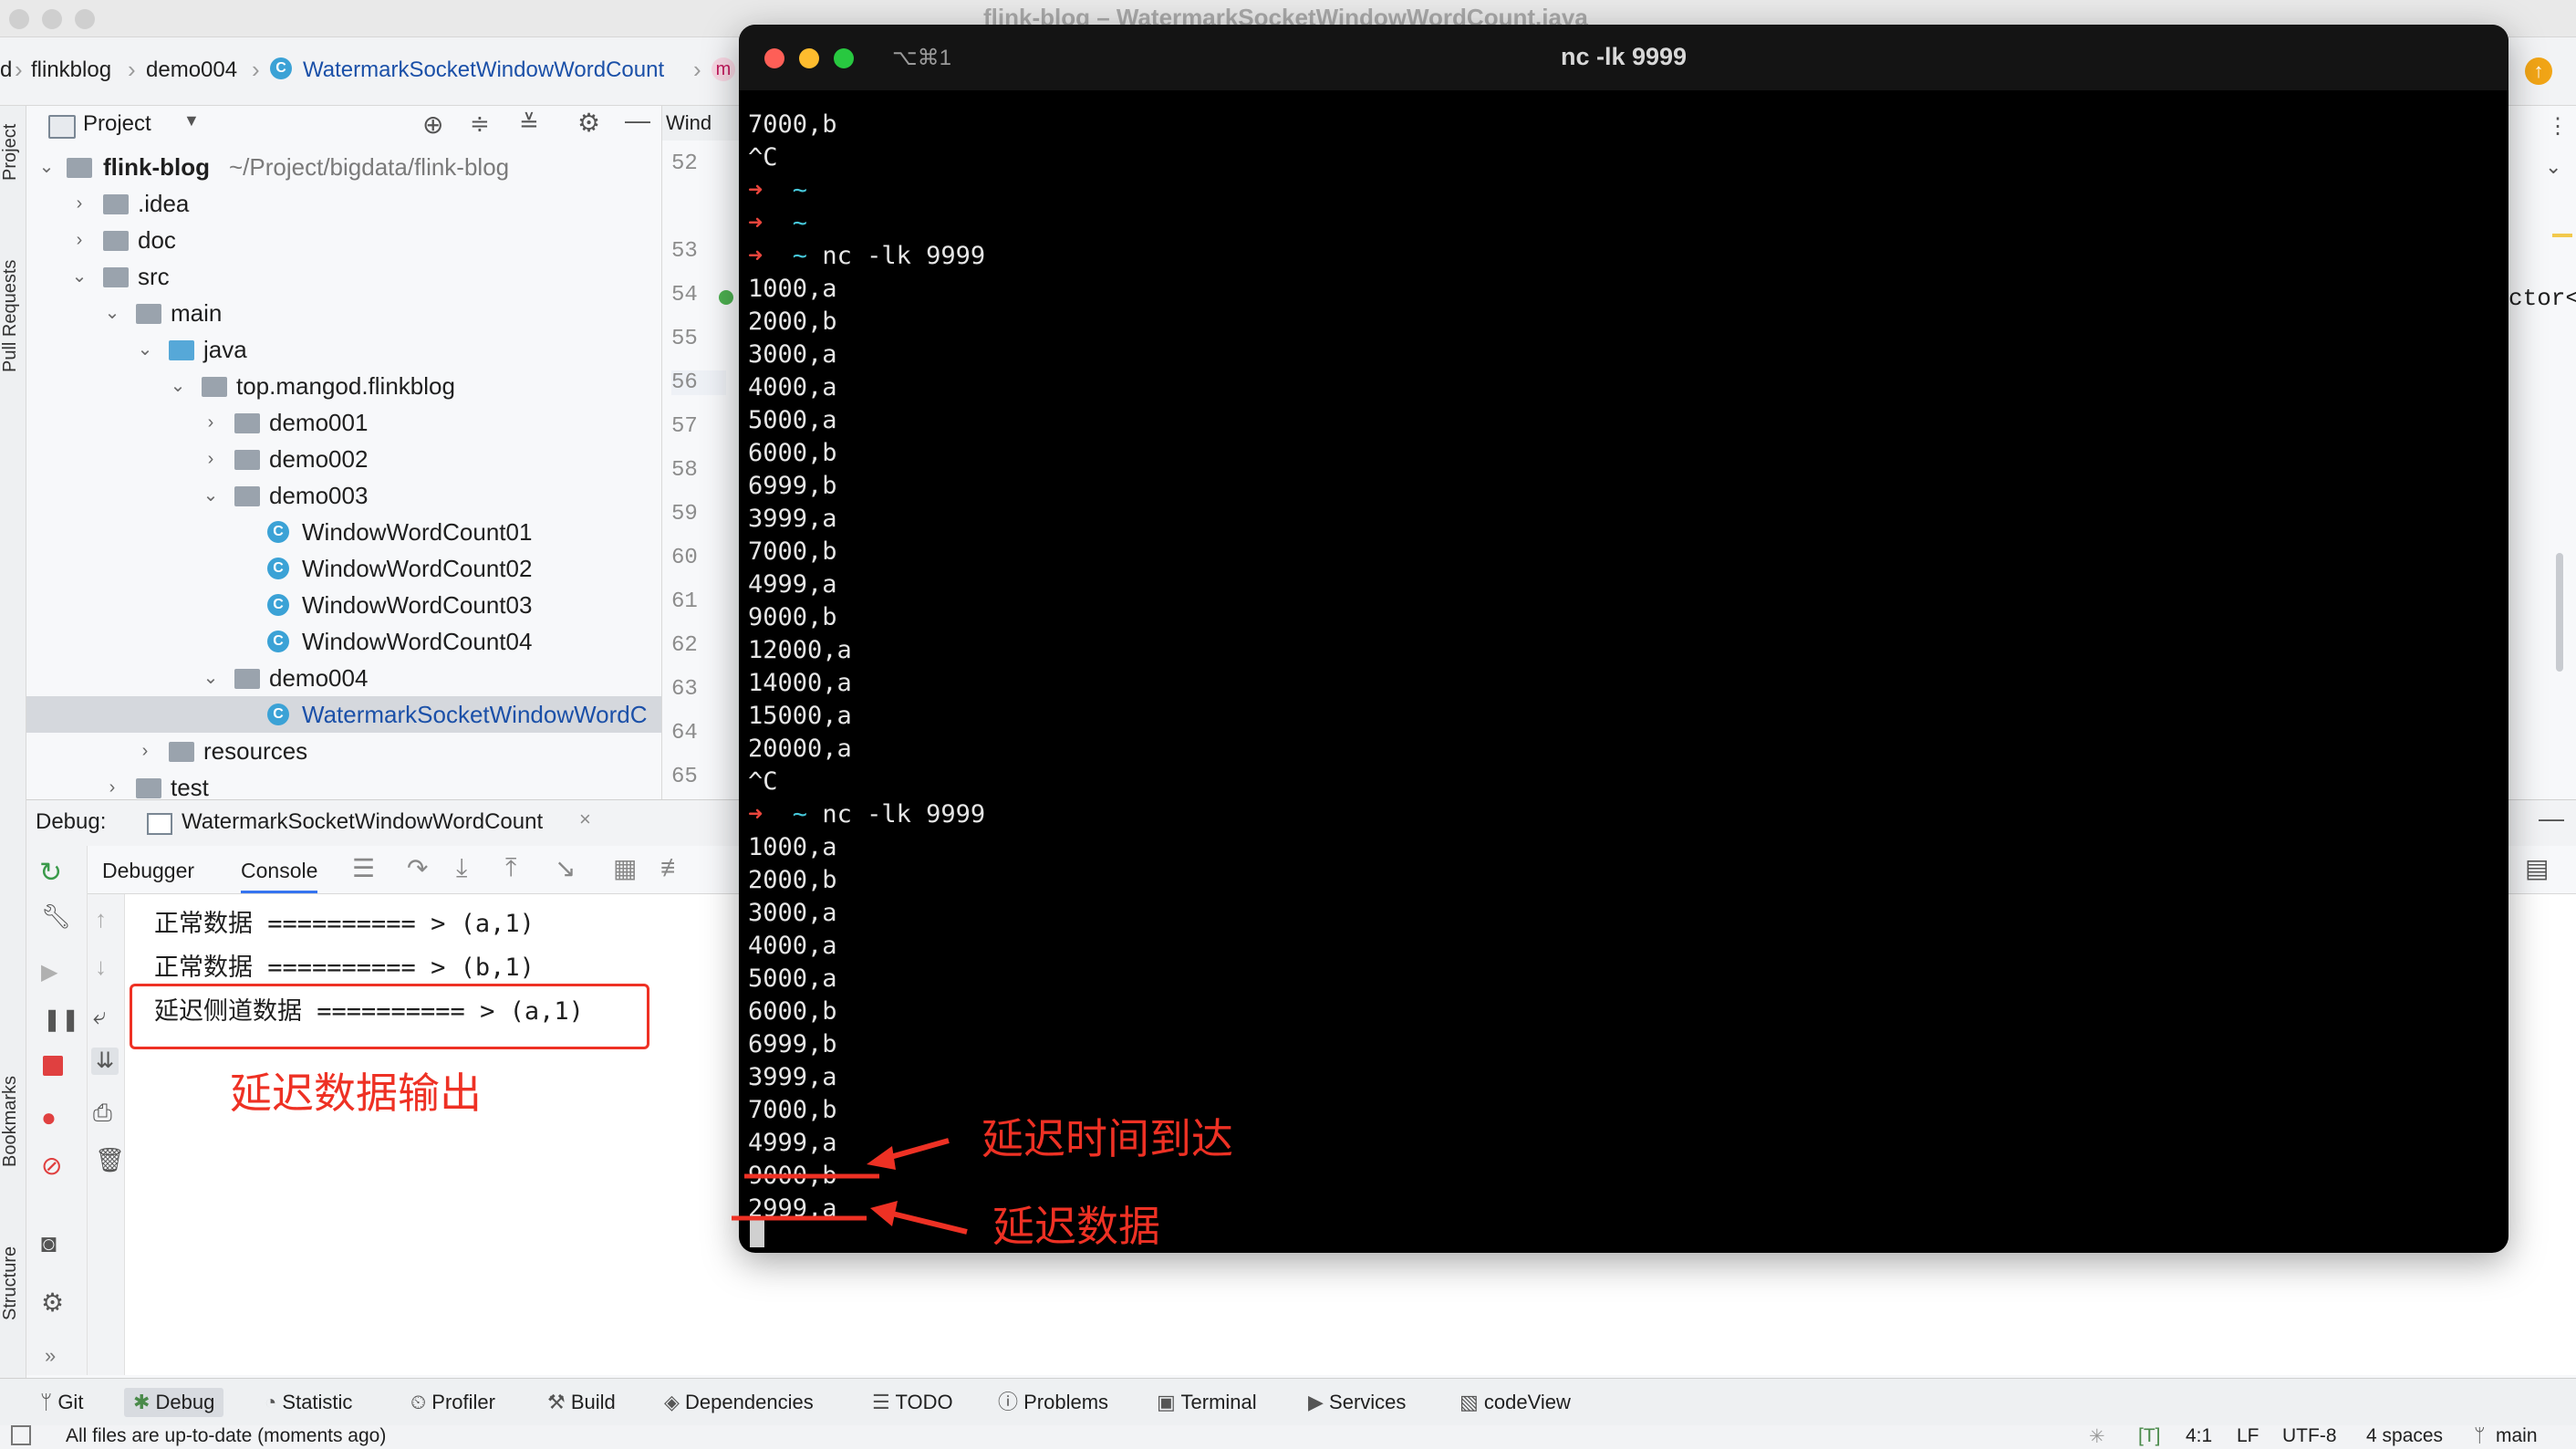 This screenshot has height=1449, width=2576. I want to click on annotation-arrows, so click(850, 1186).